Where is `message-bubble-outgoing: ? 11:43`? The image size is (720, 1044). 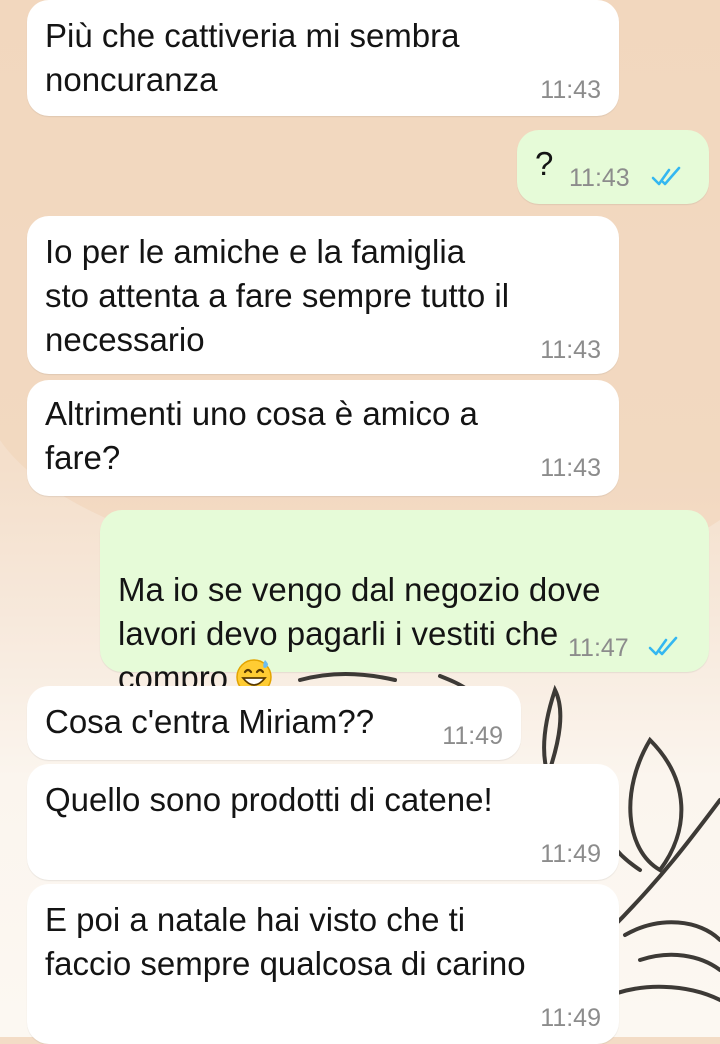
message-bubble-outgoing: ? 11:43 is located at coordinates (613, 167).